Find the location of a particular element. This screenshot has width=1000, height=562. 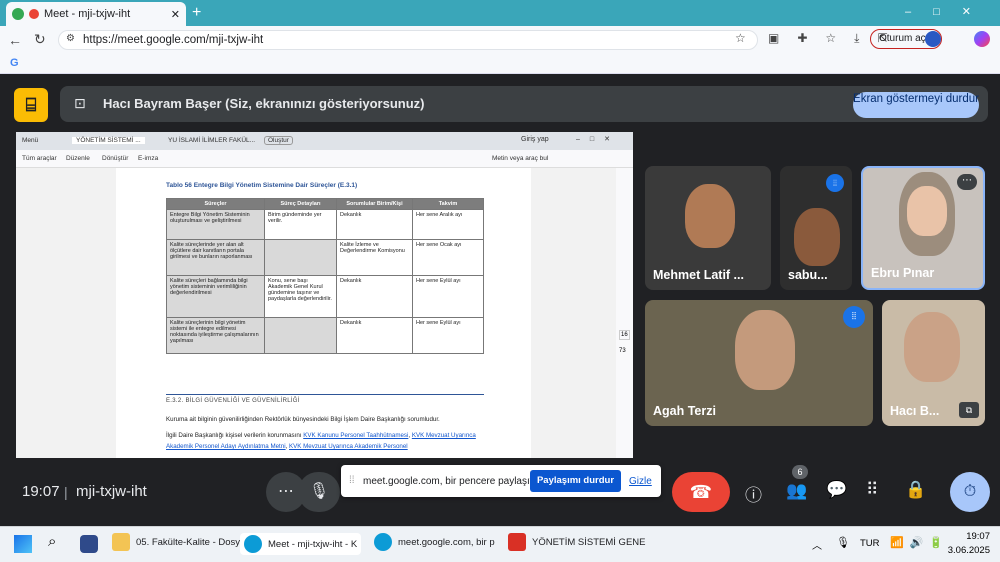

window-controls: –□✕ is located at coordinates (949, 11).